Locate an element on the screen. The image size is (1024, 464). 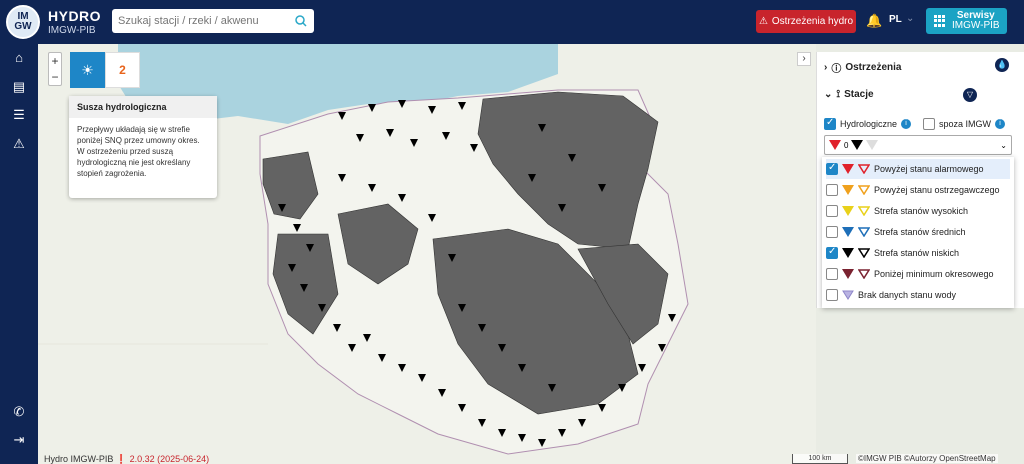
option-warning: Powyżej stanu ostrzegawczego is located at coordinates (918, 190).